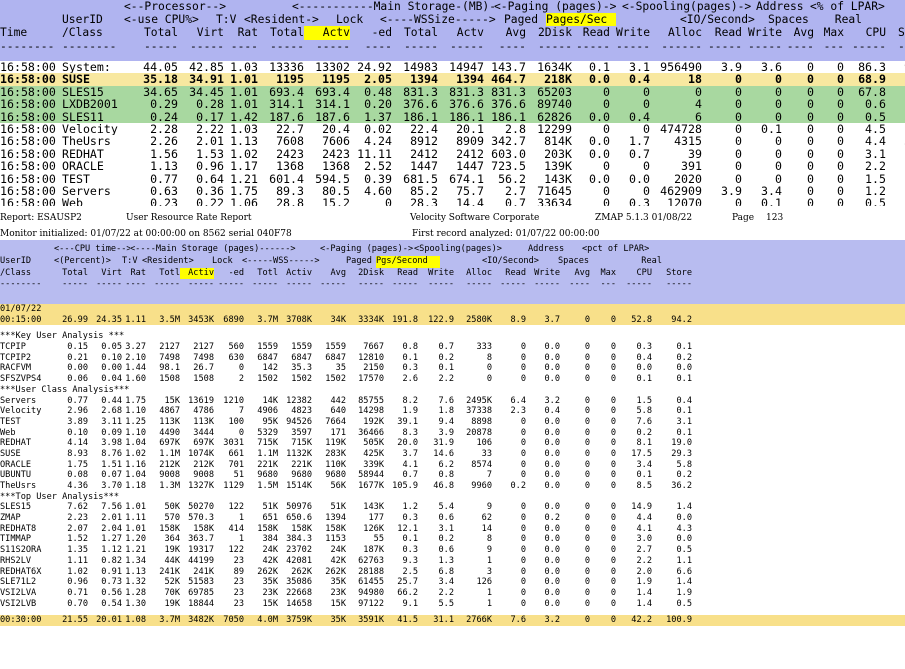 The height and width of the screenshot is (669, 905). Describe the element at coordinates (373, 528) in the screenshot. I see `table-cell: 126K` at that location.